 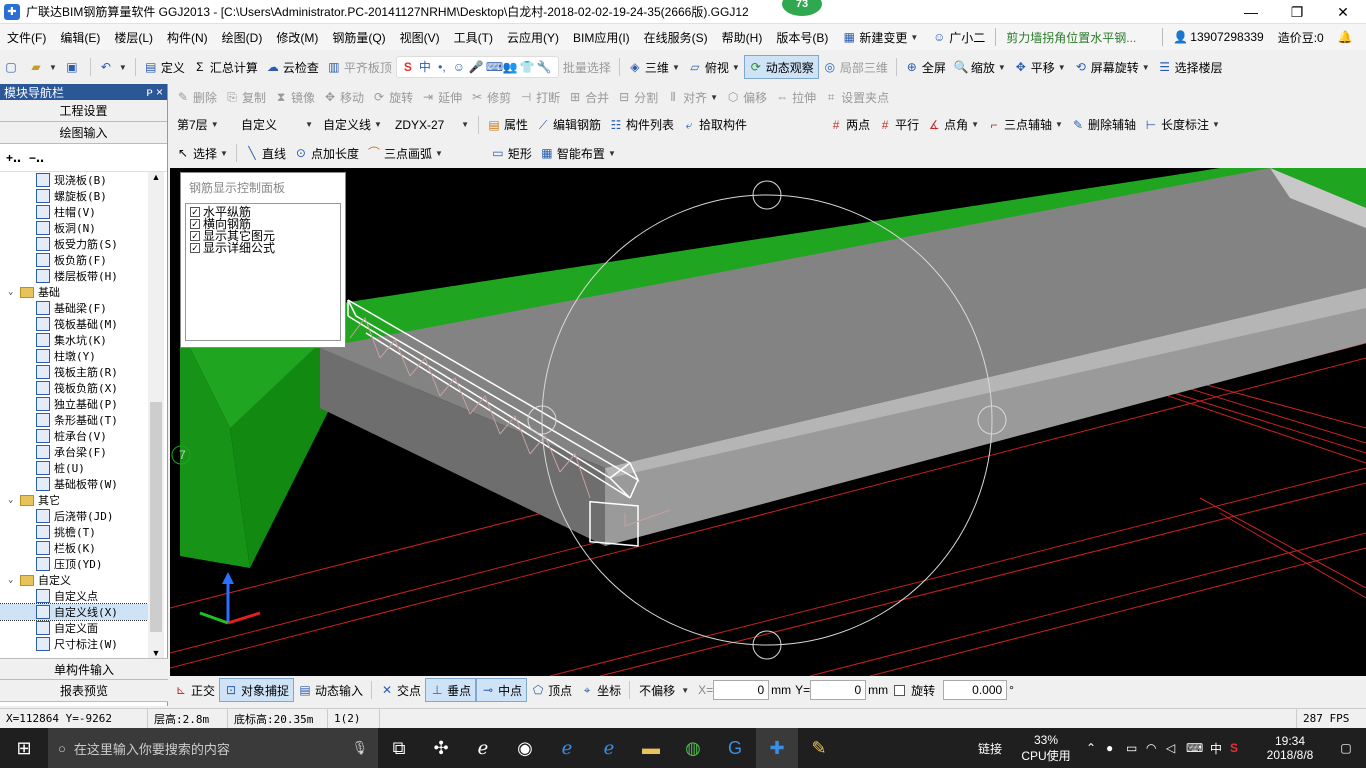 What do you see at coordinates (651, 748) in the screenshot?
I see `file-explorer-icon: ▬` at bounding box center [651, 748].